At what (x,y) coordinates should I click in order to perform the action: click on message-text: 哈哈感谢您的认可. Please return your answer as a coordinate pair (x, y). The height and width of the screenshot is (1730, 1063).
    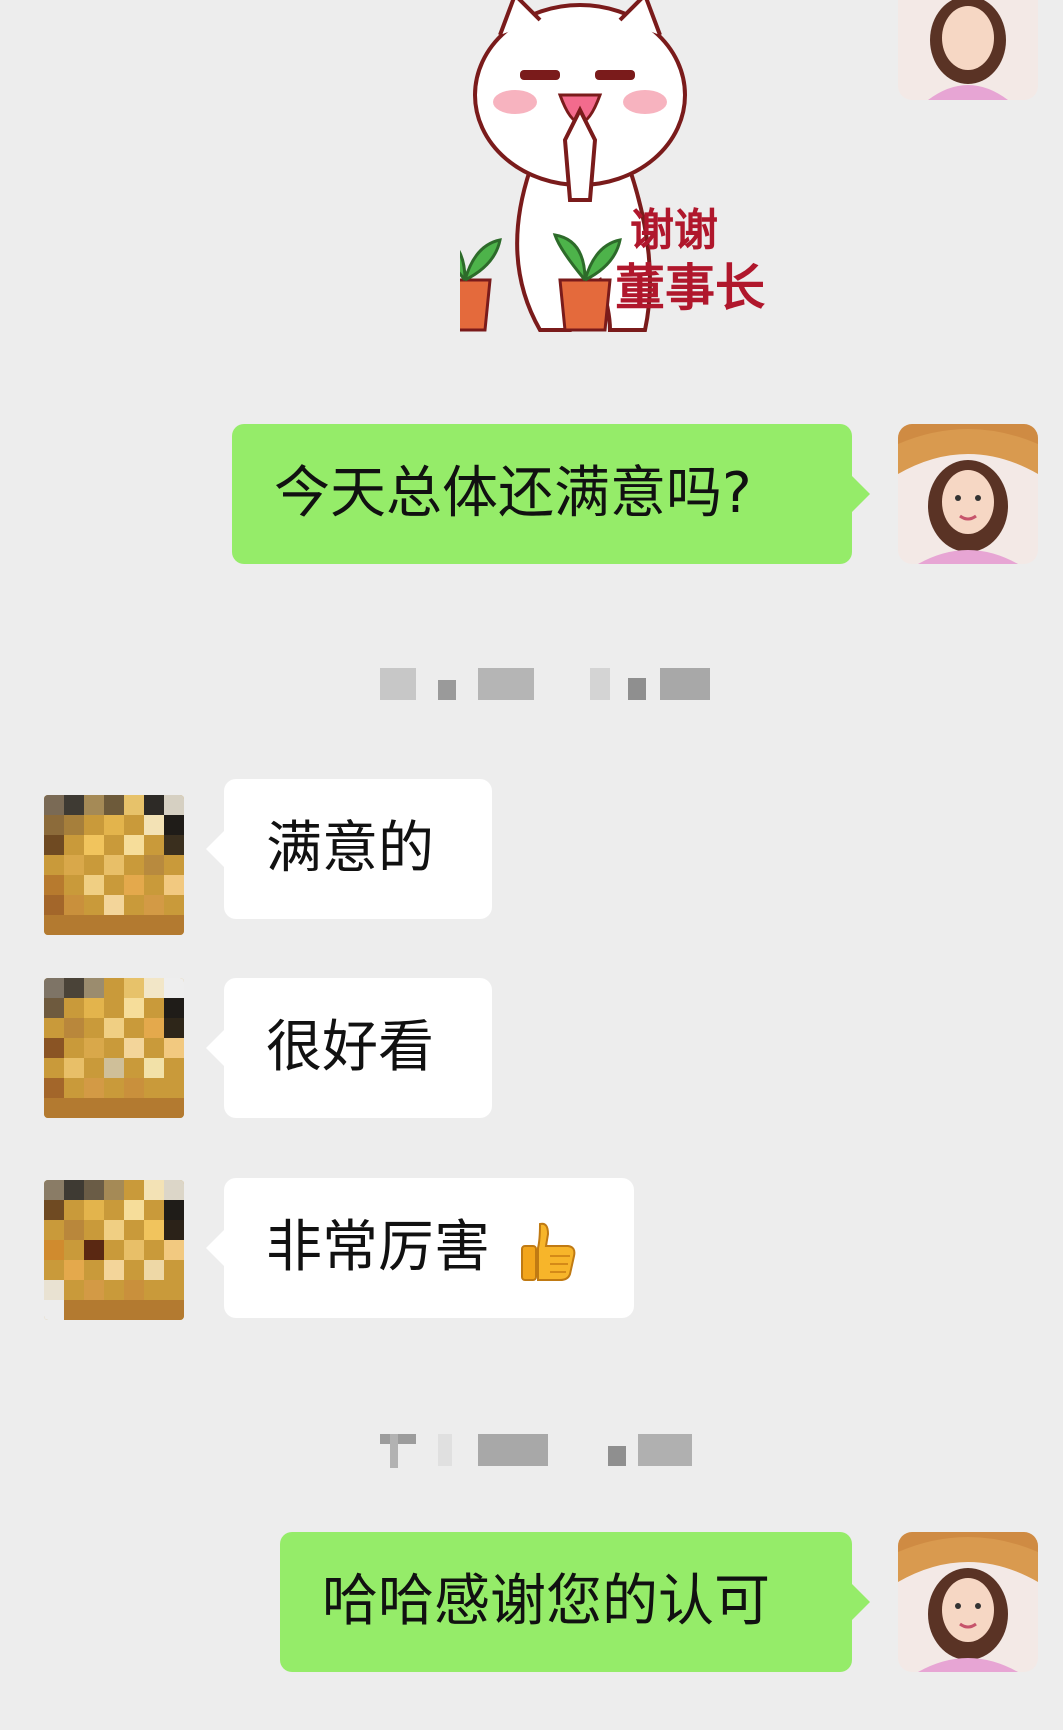
    Looking at the image, I should click on (546, 1601).